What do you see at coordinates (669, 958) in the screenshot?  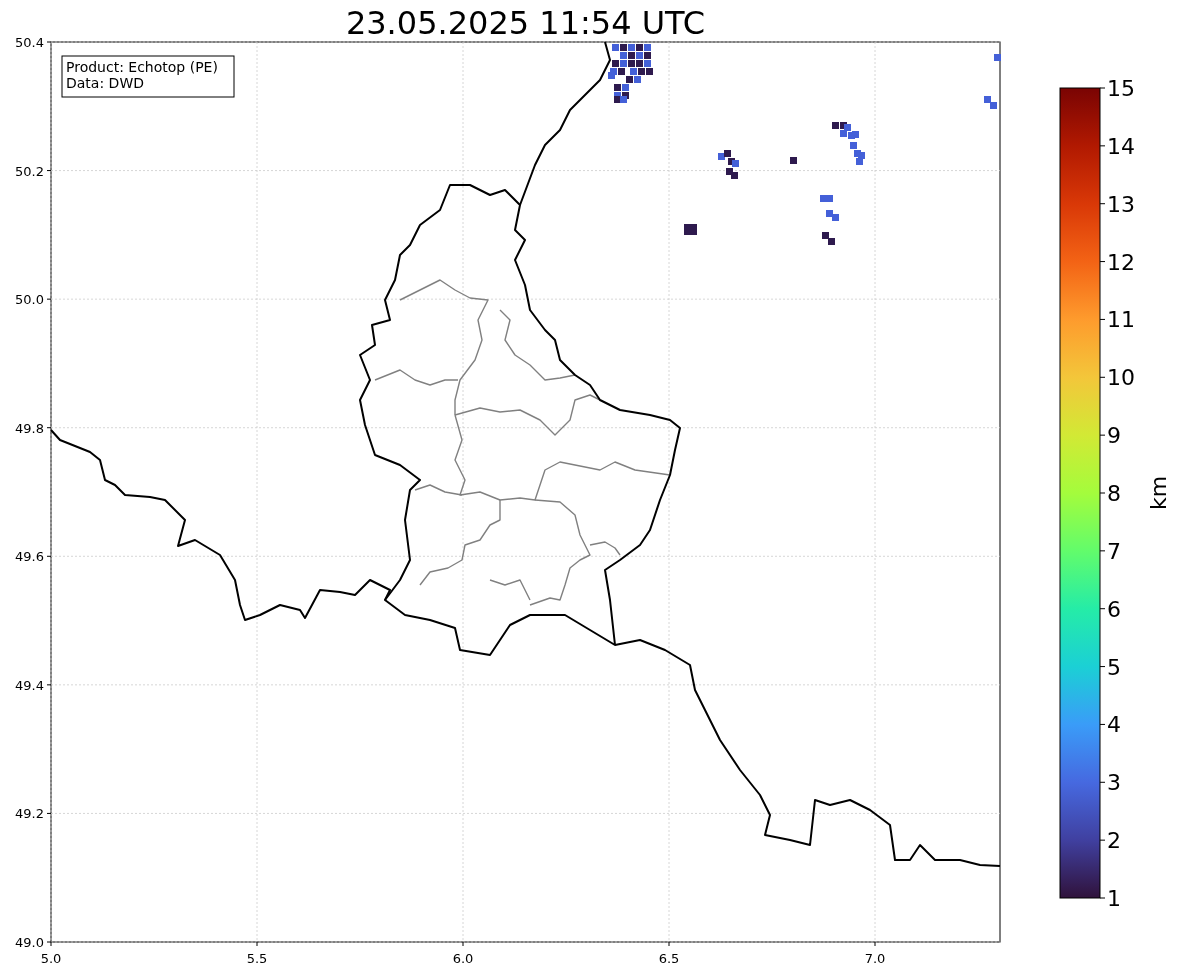 I see `axis-tick-label: 6.5` at bounding box center [669, 958].